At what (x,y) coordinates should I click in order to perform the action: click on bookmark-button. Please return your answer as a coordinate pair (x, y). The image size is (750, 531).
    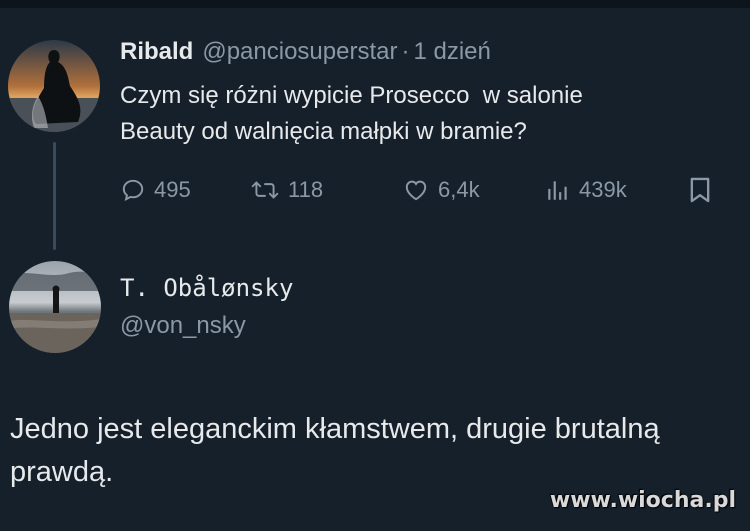
    Looking at the image, I should click on (700, 190).